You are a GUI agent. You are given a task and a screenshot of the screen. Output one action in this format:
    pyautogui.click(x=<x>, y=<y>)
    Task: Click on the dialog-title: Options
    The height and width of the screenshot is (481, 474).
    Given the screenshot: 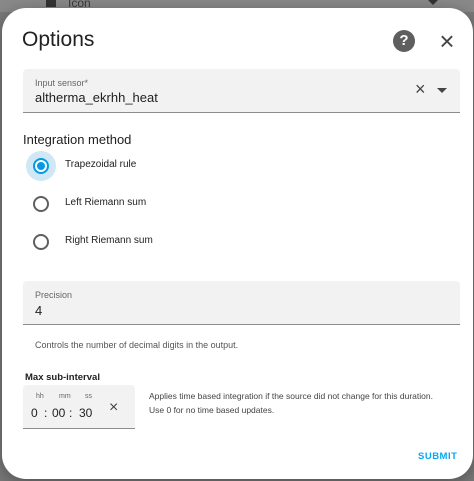 What is the action you would take?
    pyautogui.click(x=58, y=39)
    